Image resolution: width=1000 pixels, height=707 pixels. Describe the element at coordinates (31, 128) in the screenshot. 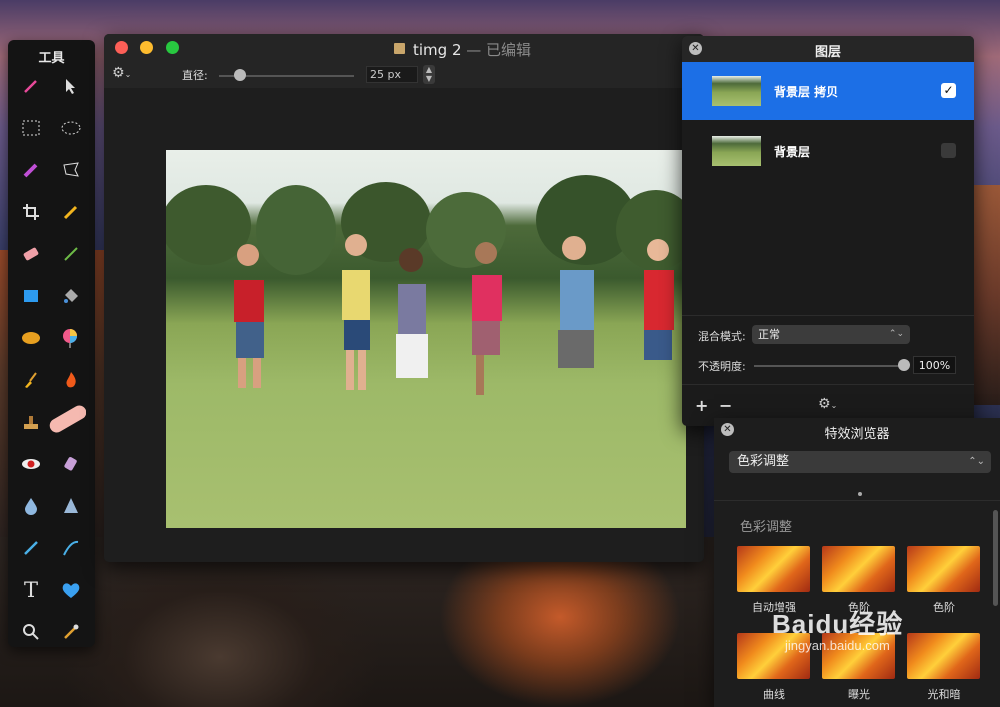

I see `rect-select-icon` at that location.